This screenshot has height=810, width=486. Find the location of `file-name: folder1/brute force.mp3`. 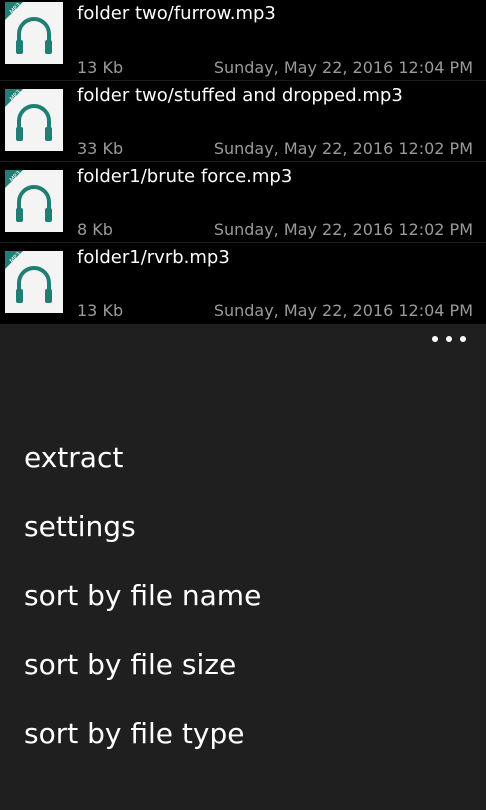

file-name: folder1/brute force.mp3 is located at coordinates (185, 176).